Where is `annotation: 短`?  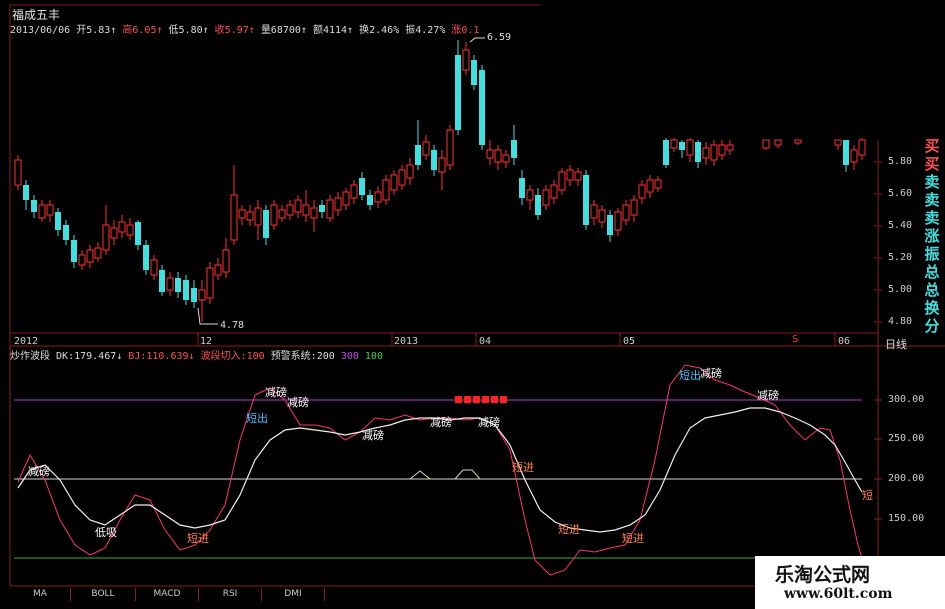 annotation: 短 is located at coordinates (867, 495).